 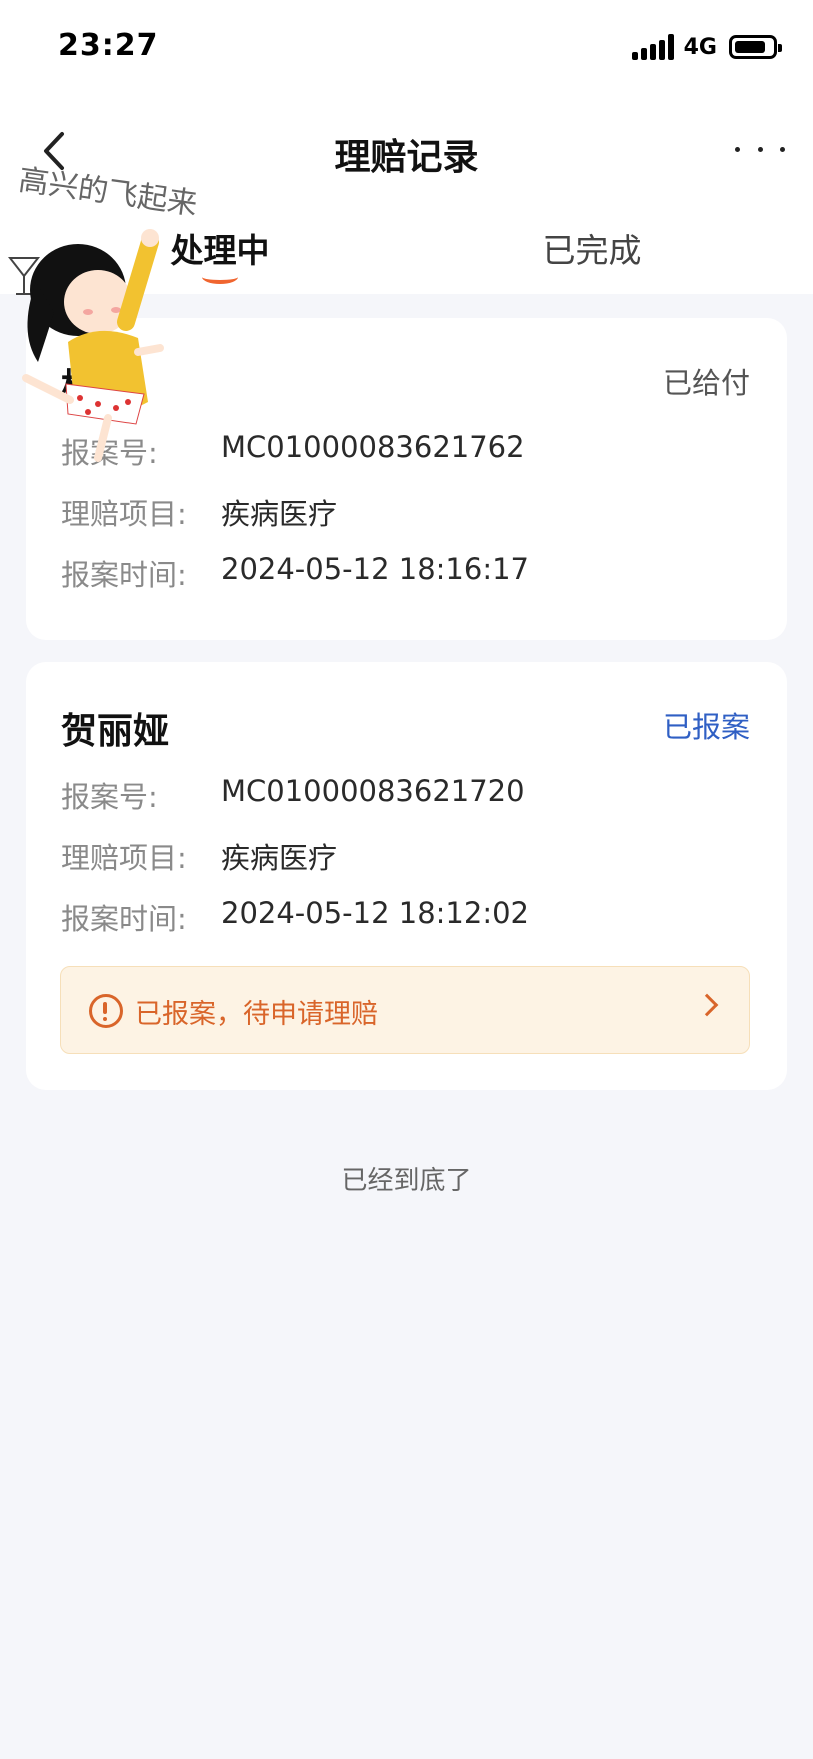 I want to click on claim-status: 已给付, so click(x=706, y=383).